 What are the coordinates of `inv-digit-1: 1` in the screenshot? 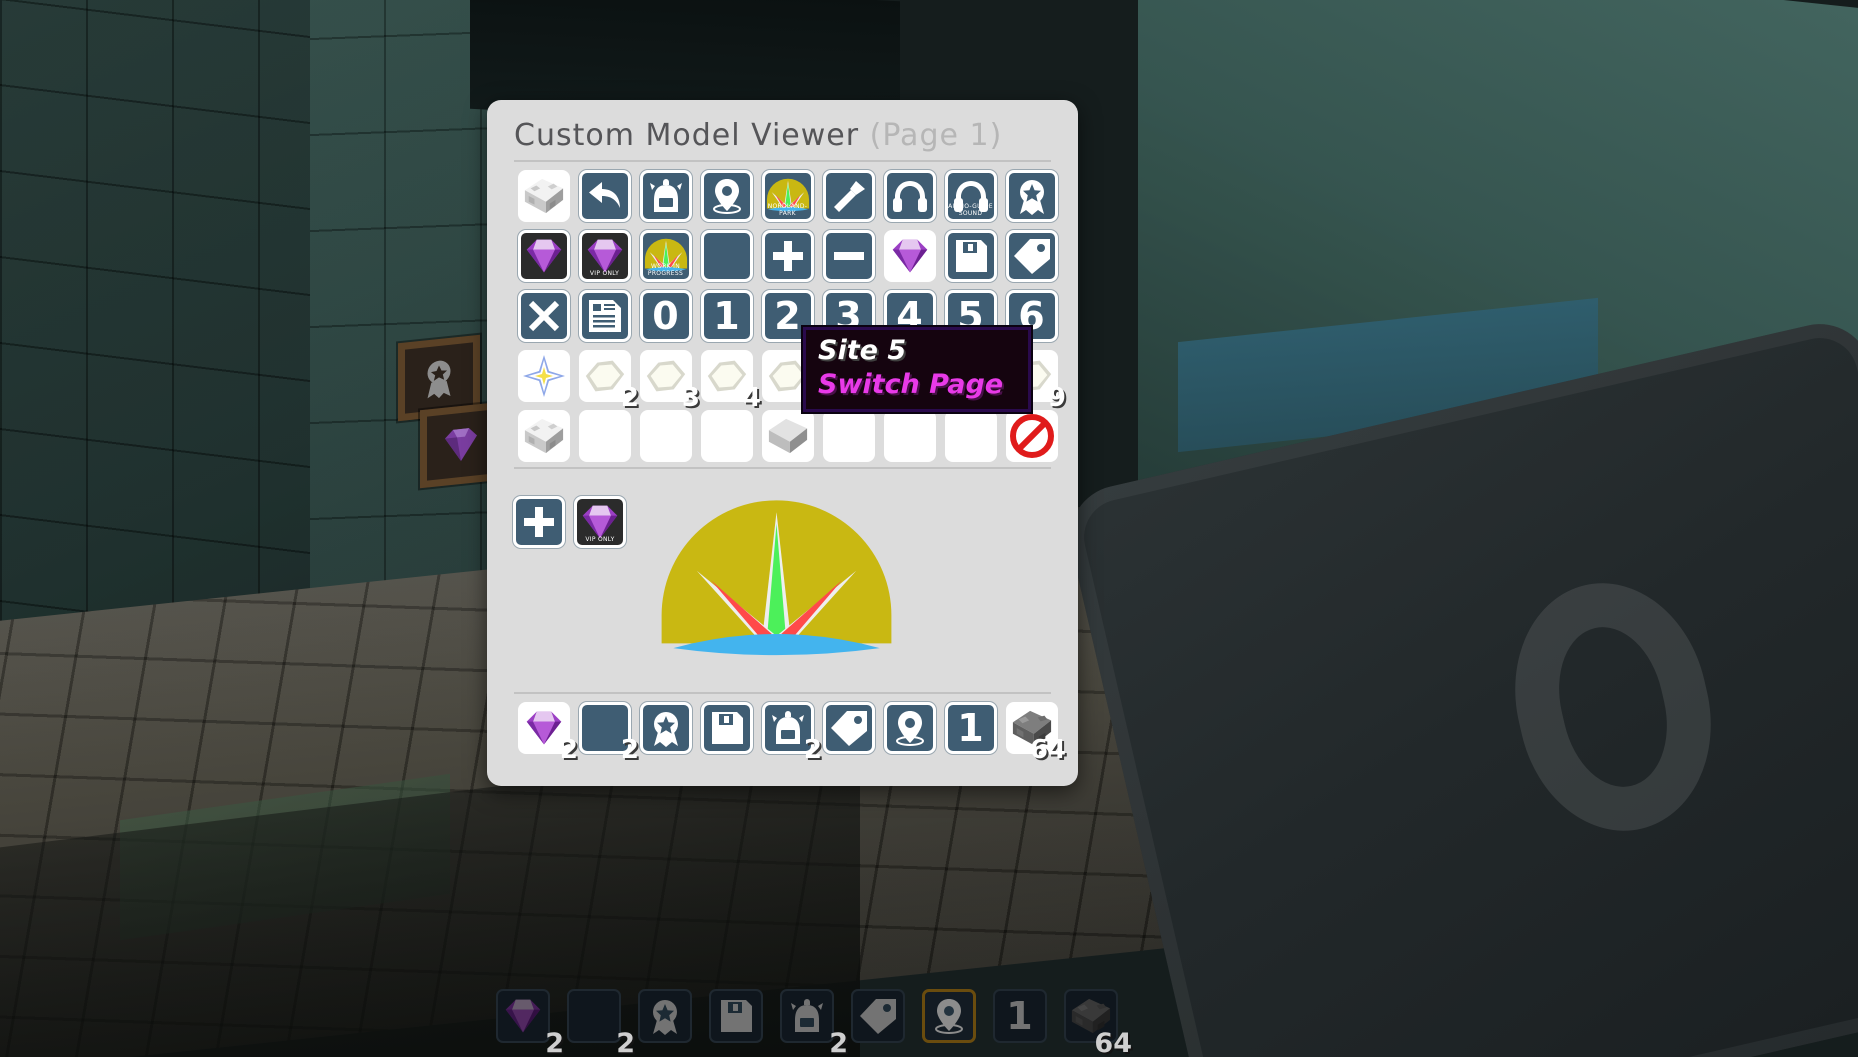 It's located at (970, 728).